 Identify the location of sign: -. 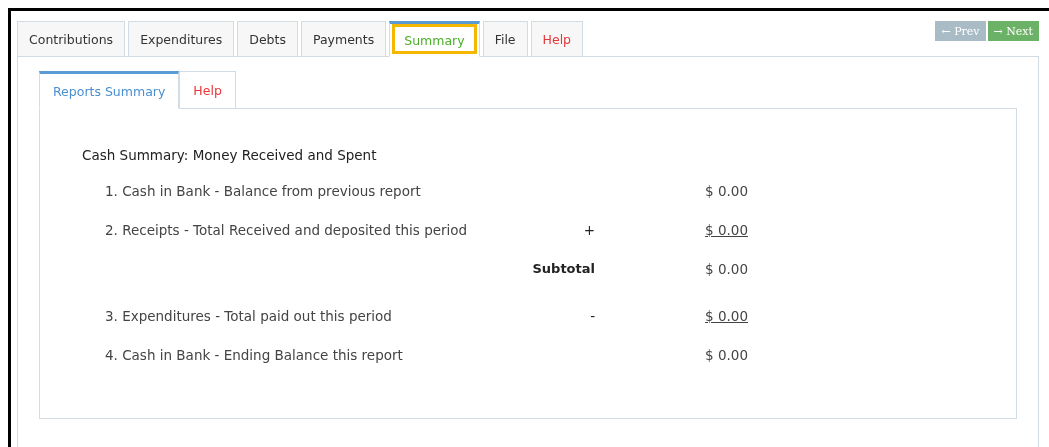
(592, 315).